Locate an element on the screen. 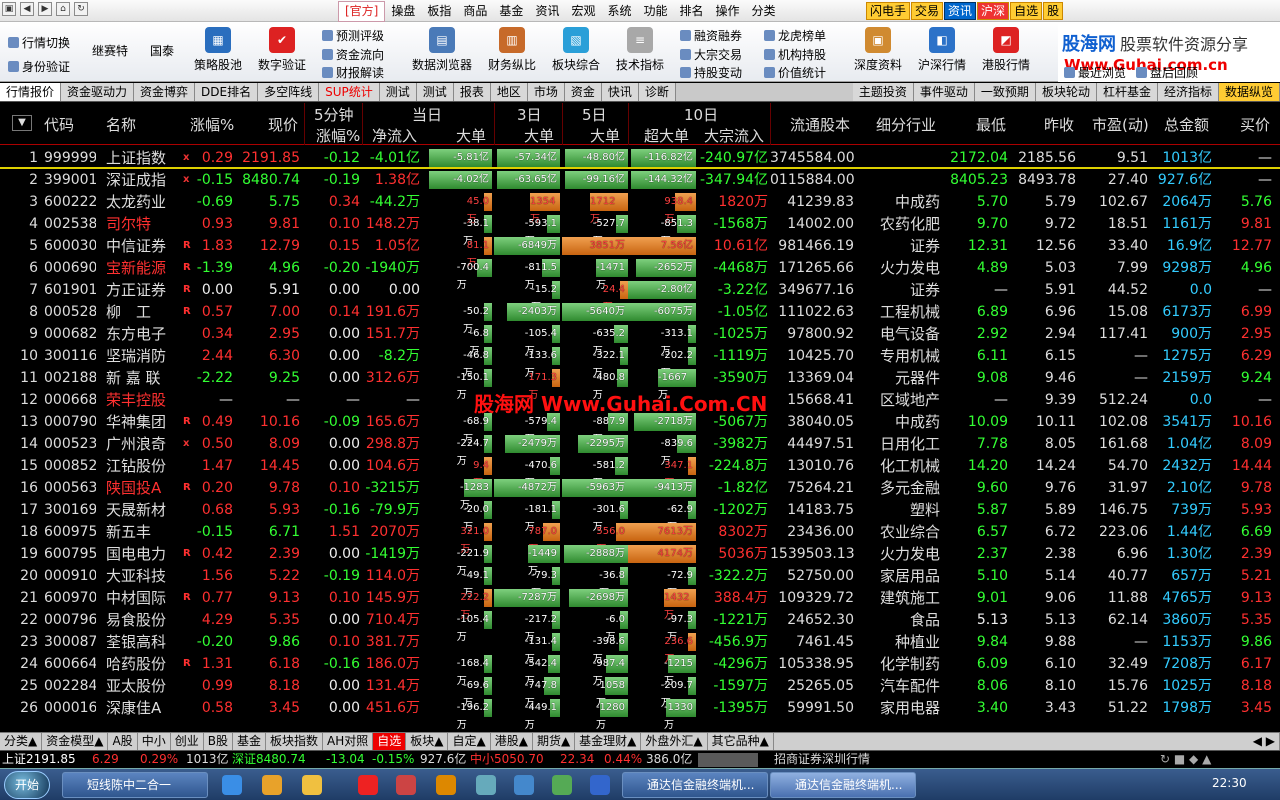  tab-right: 事件驱动 is located at coordinates (944, 92).